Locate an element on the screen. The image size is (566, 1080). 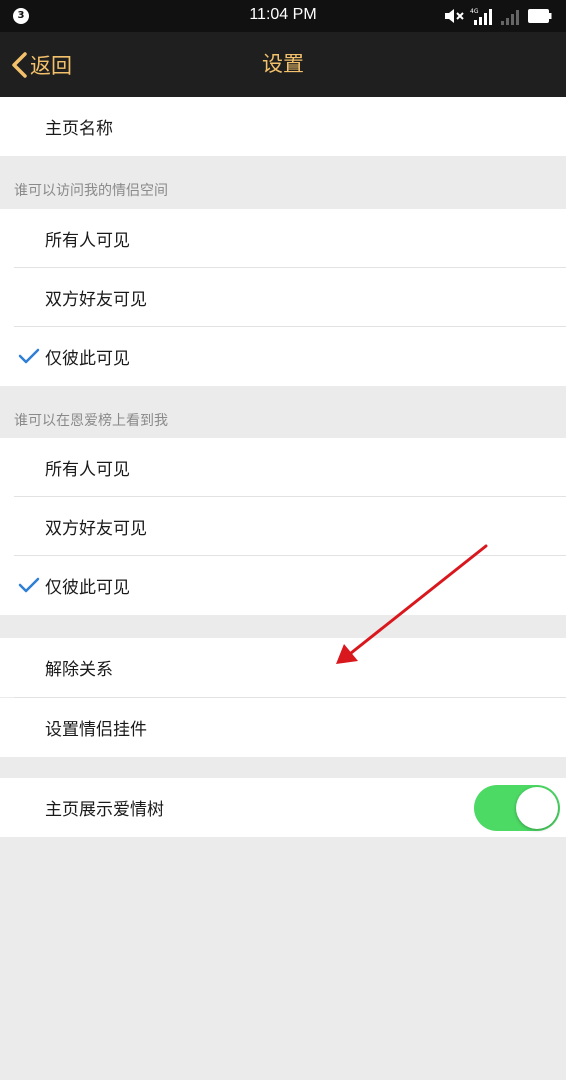
svg-text: 4G is located at coordinates (474, 11).